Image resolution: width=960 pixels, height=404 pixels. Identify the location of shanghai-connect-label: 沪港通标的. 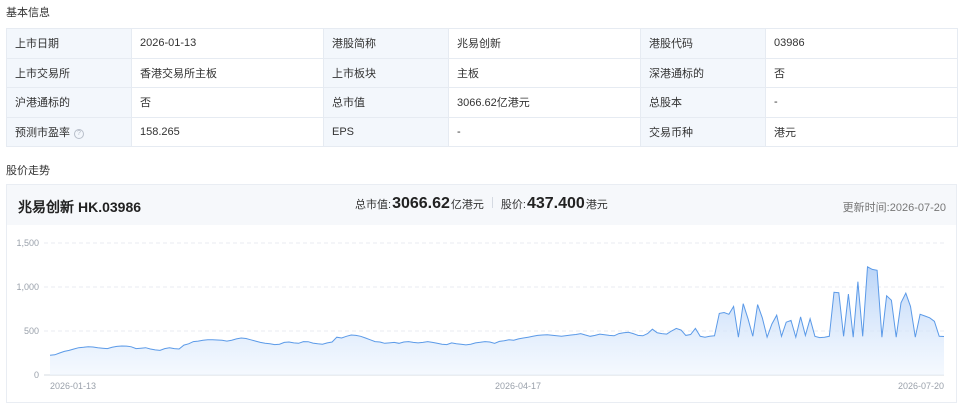
(69, 102).